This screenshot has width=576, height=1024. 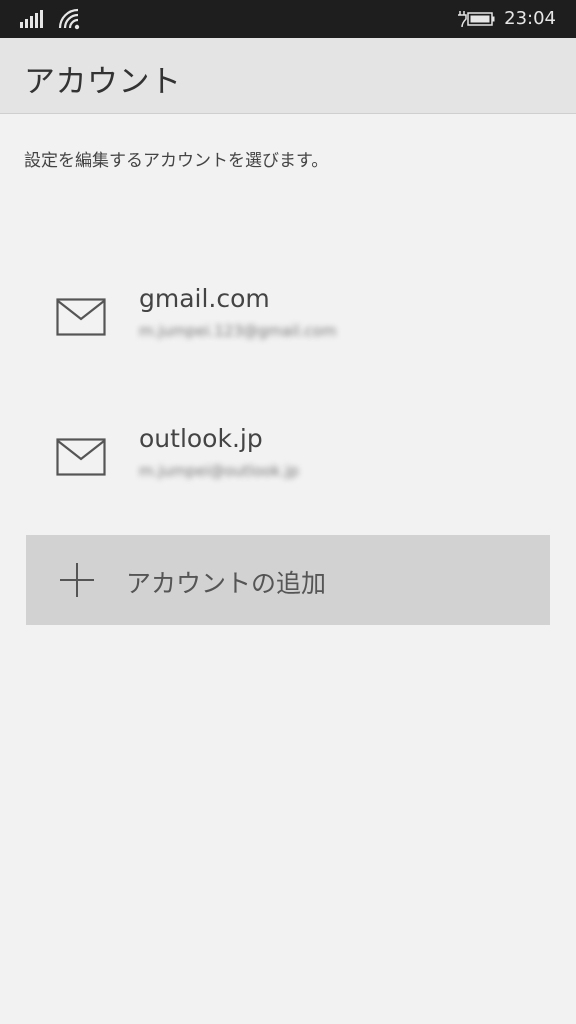 I want to click on plus-icon, so click(x=77, y=580).